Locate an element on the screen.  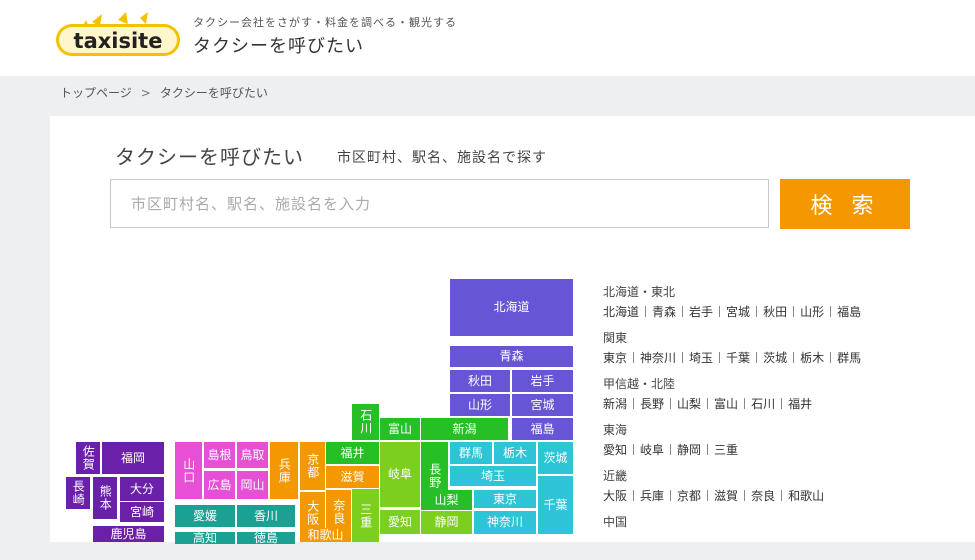
prefecture-gifu: 岐阜 is located at coordinates (400, 474).